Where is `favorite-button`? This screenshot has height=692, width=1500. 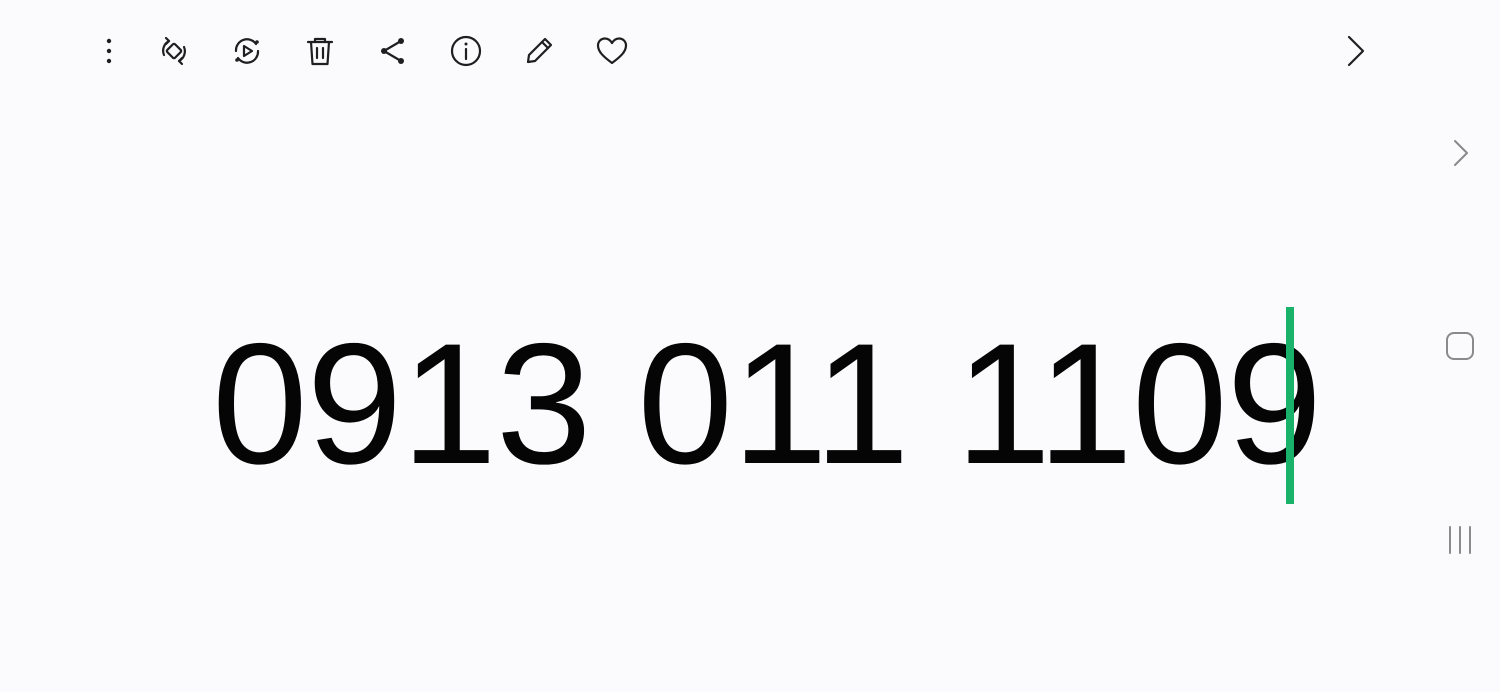 favorite-button is located at coordinates (612, 51).